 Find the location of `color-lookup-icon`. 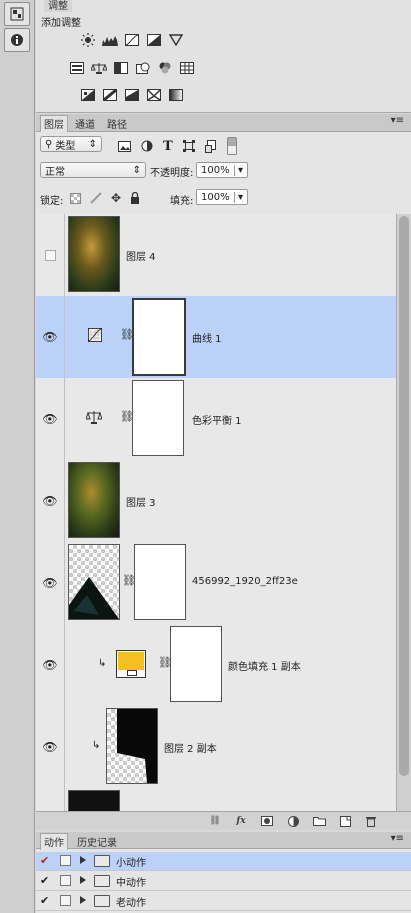

color-lookup-icon is located at coordinates (187, 68).